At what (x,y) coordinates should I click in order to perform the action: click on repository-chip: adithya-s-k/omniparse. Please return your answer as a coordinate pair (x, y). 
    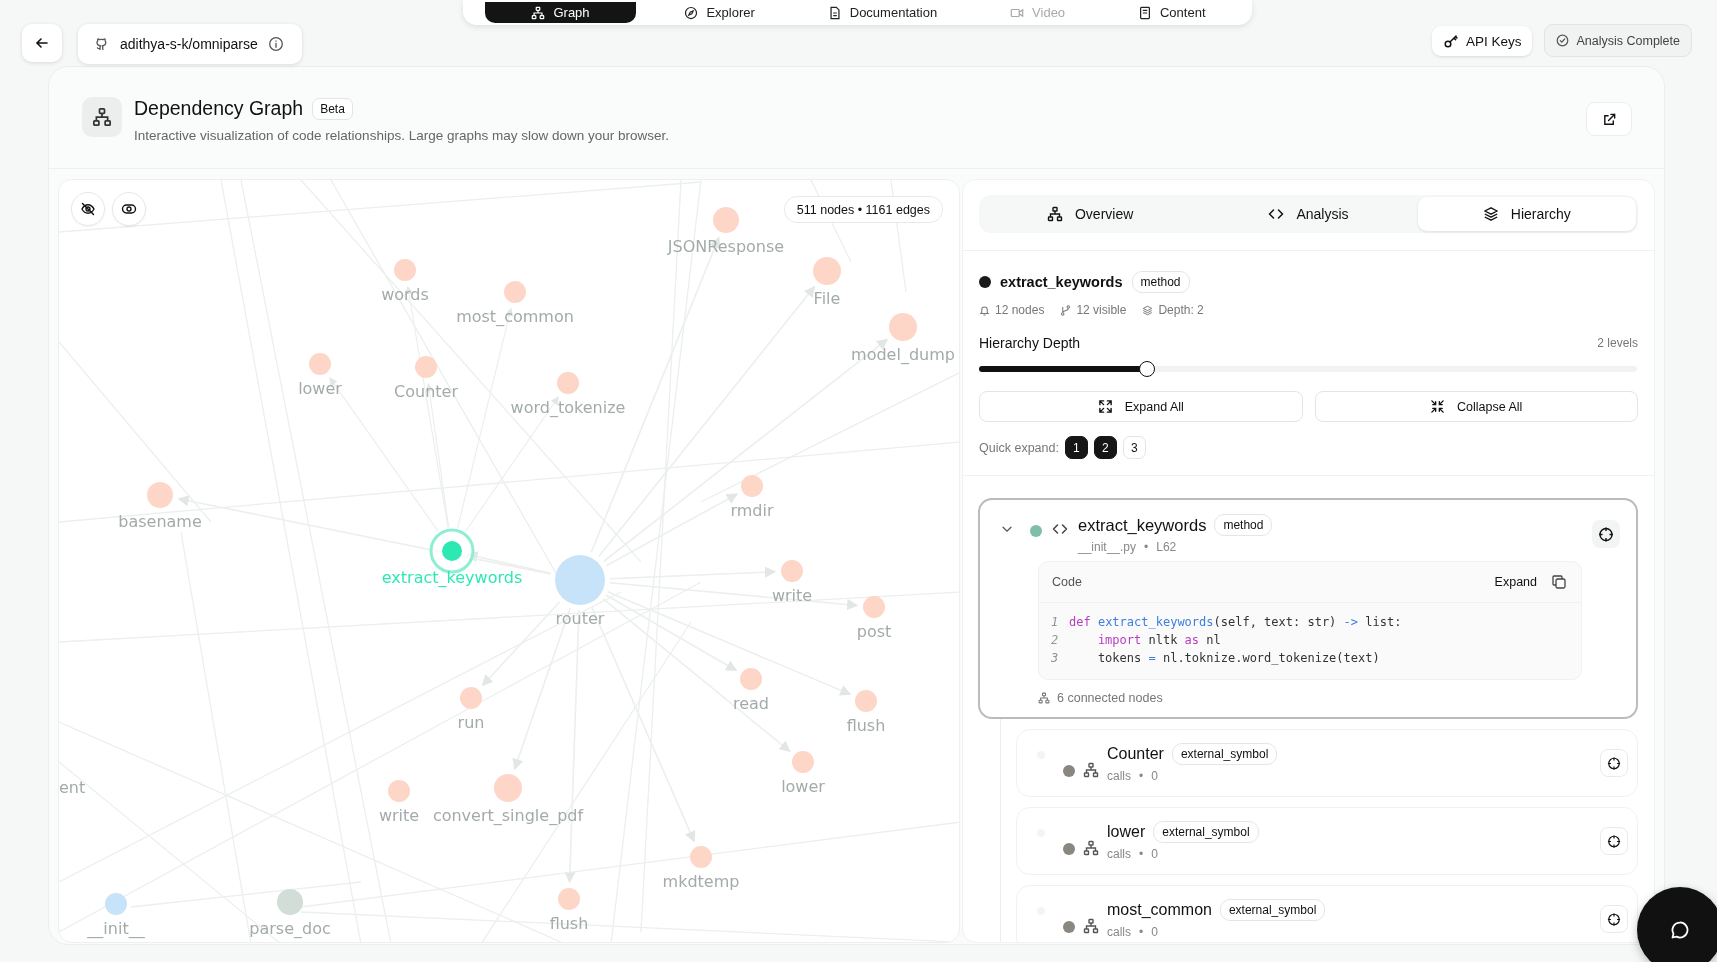
    Looking at the image, I should click on (190, 44).